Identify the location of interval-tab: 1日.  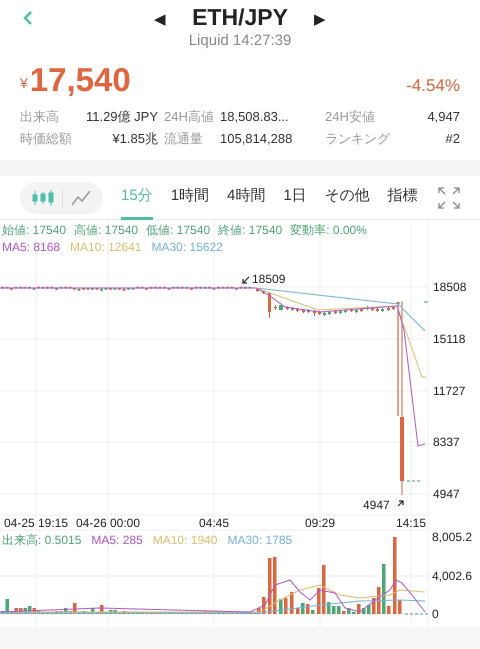
(295, 198).